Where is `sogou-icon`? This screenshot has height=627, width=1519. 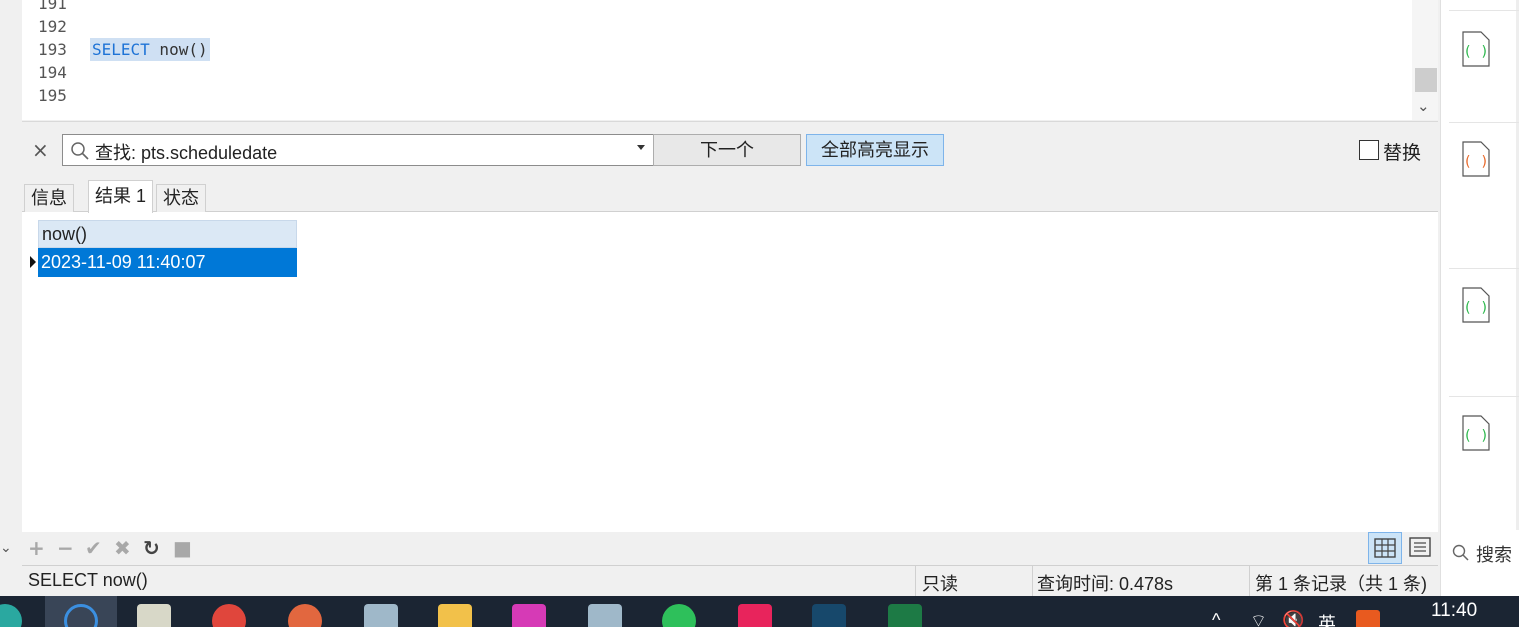
sogou-icon is located at coordinates (1368, 618).